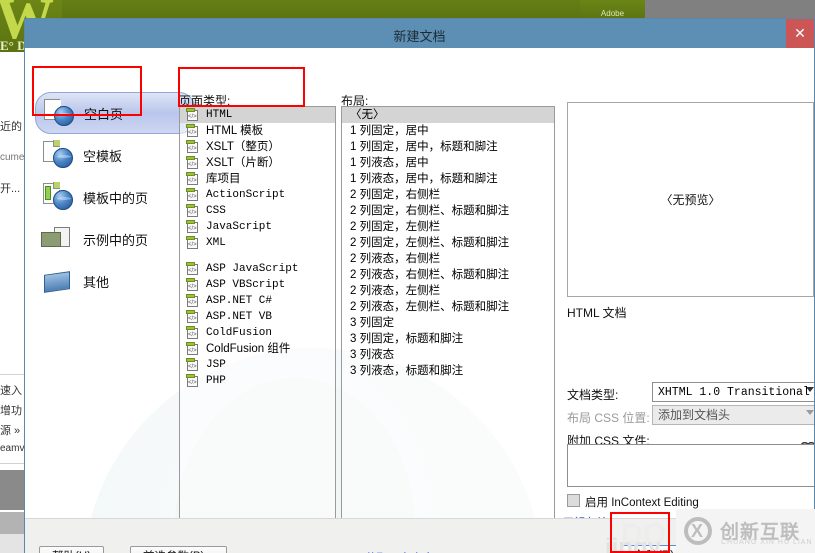 The width and height of the screenshot is (815, 553). What do you see at coordinates (71, 549) in the screenshot?
I see `help-button: 帮助(H)` at bounding box center [71, 549].